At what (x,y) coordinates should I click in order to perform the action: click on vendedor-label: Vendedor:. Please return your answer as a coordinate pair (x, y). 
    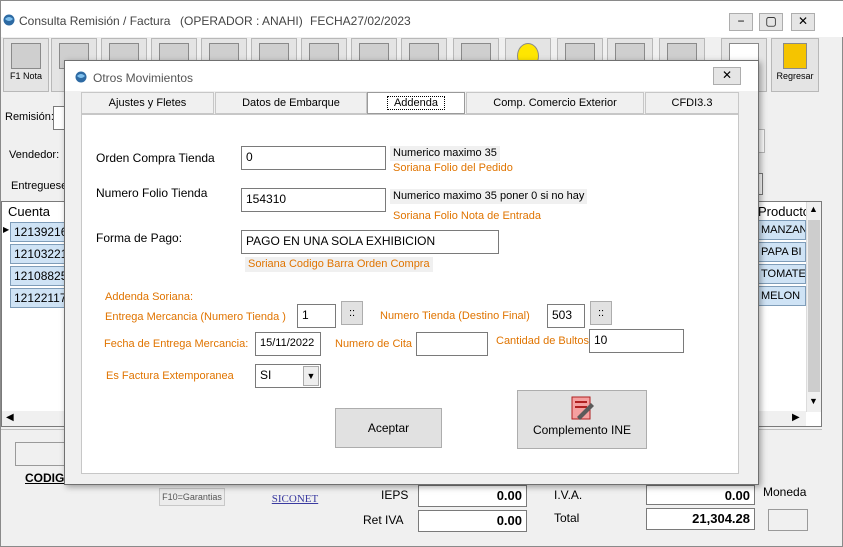
    Looking at the image, I should click on (34, 155).